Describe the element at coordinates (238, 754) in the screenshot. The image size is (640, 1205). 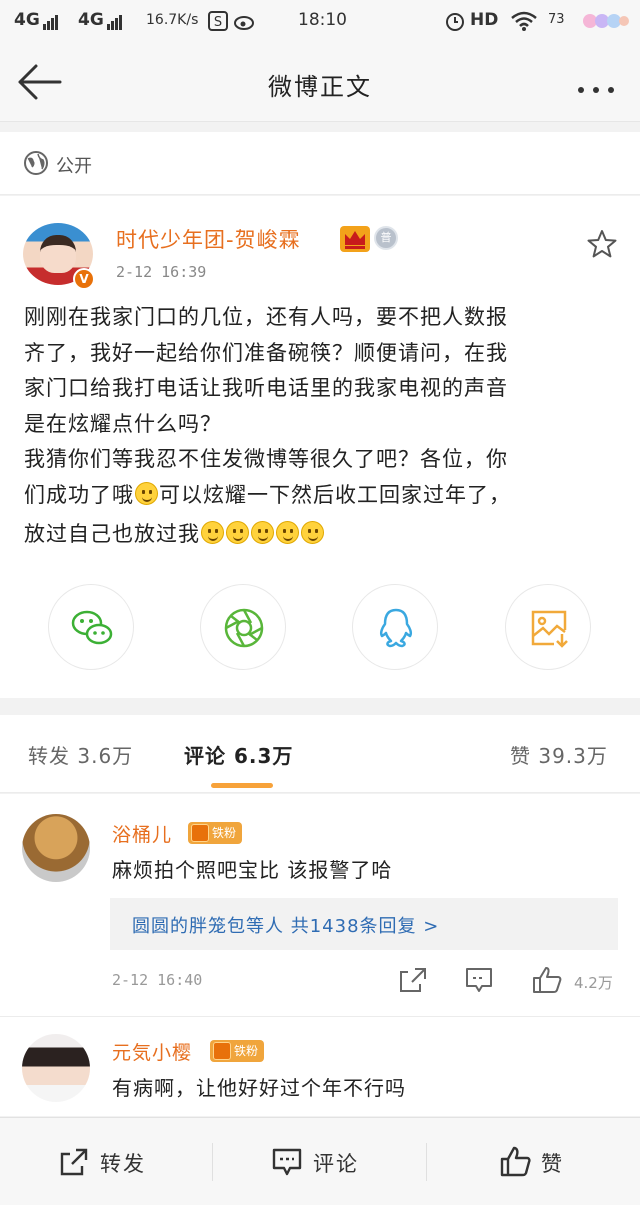
I see `tab-comment: 评论 6.3万` at that location.